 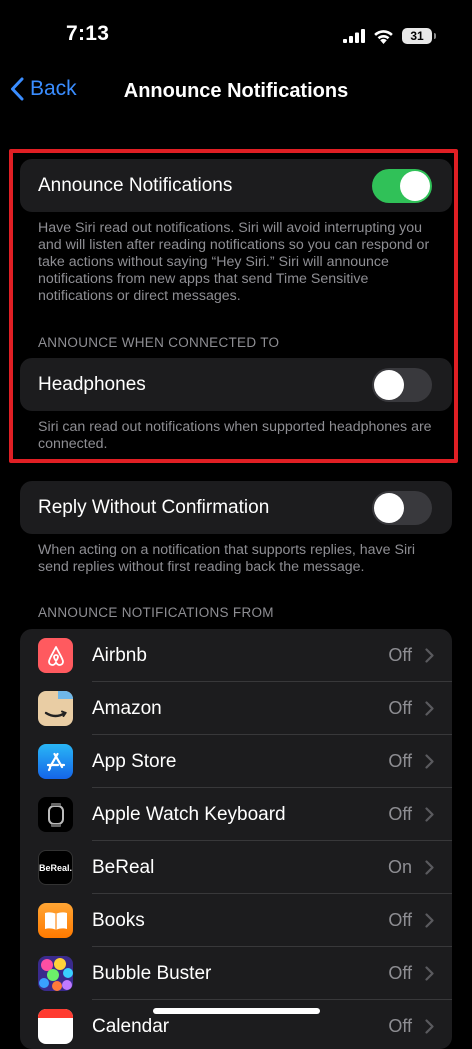 What do you see at coordinates (119, 655) in the screenshot?
I see `app-name: Airbnb` at bounding box center [119, 655].